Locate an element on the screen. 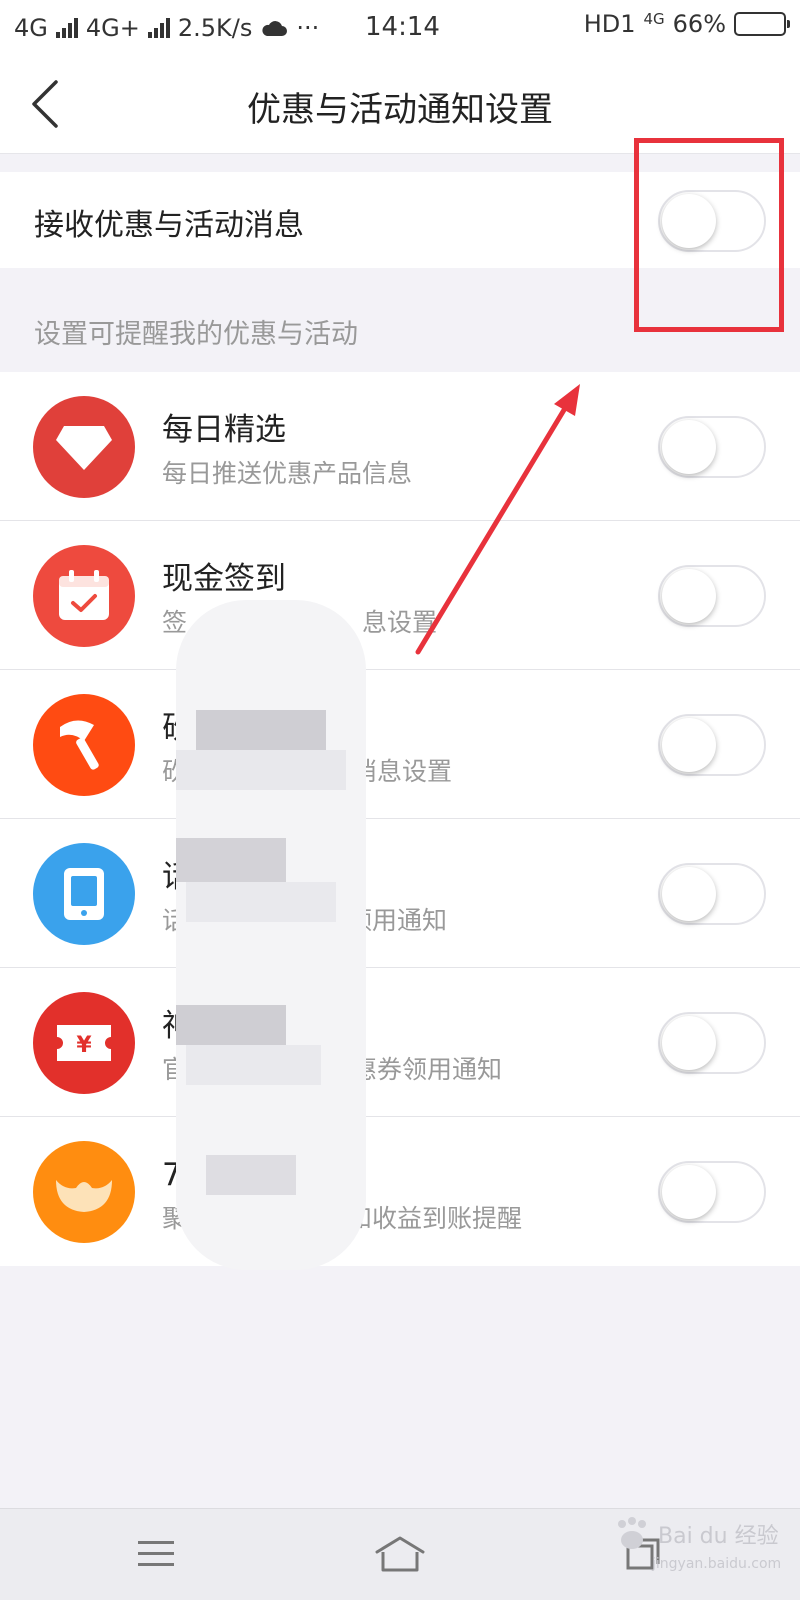  paw-logo-icon is located at coordinates (632, 1533).